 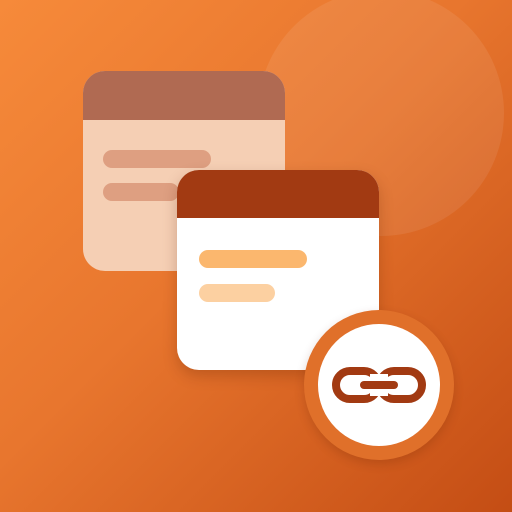 I want to click on front-note-card-header, so click(x=278, y=194).